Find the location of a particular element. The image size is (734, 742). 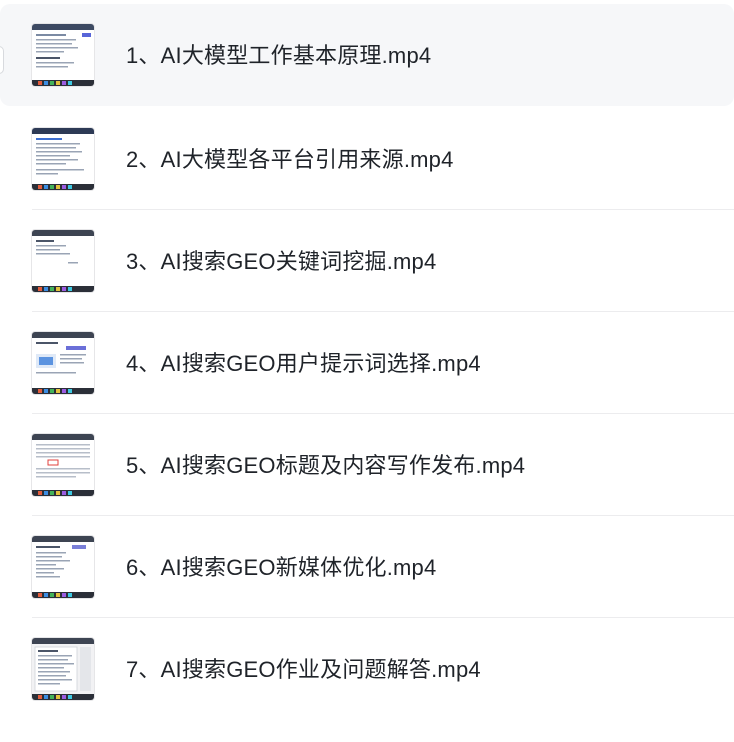

file-row-5: 5、AI搜索GEO标题及内容写作发布.mp4 is located at coordinates (367, 465).